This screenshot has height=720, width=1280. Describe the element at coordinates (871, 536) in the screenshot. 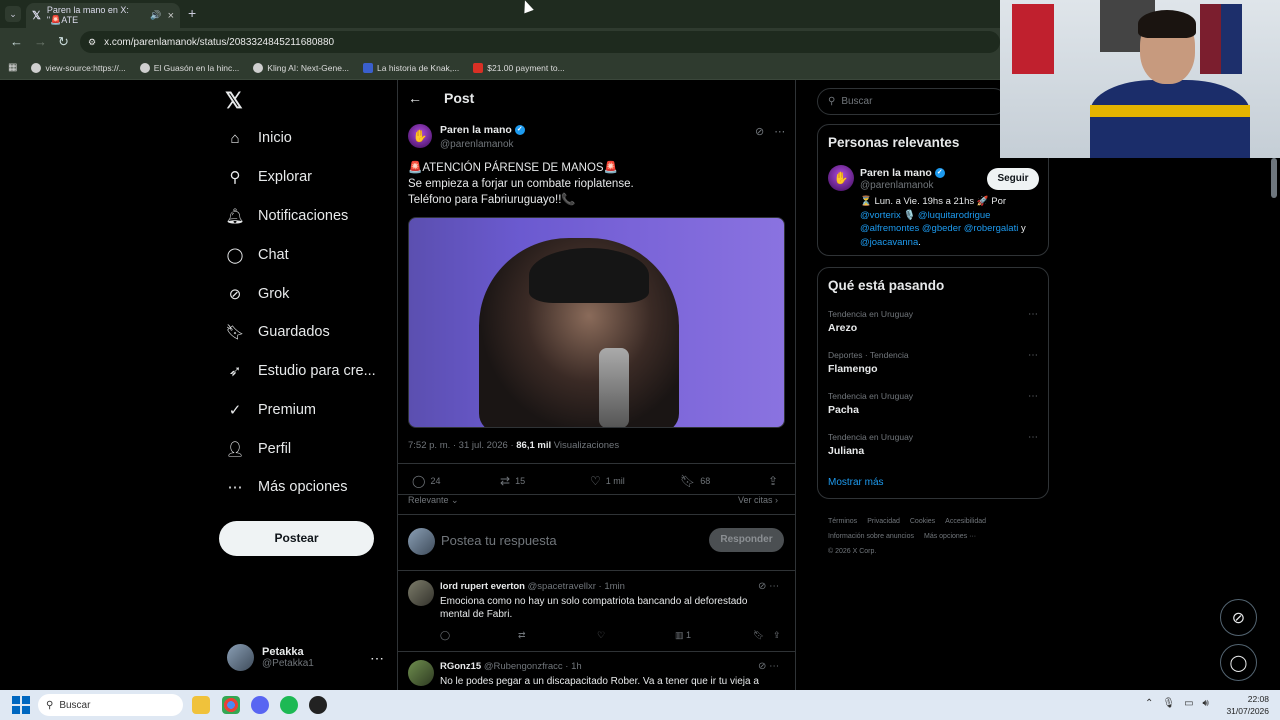

I see `footer-link: Información sobre anuncios` at that location.